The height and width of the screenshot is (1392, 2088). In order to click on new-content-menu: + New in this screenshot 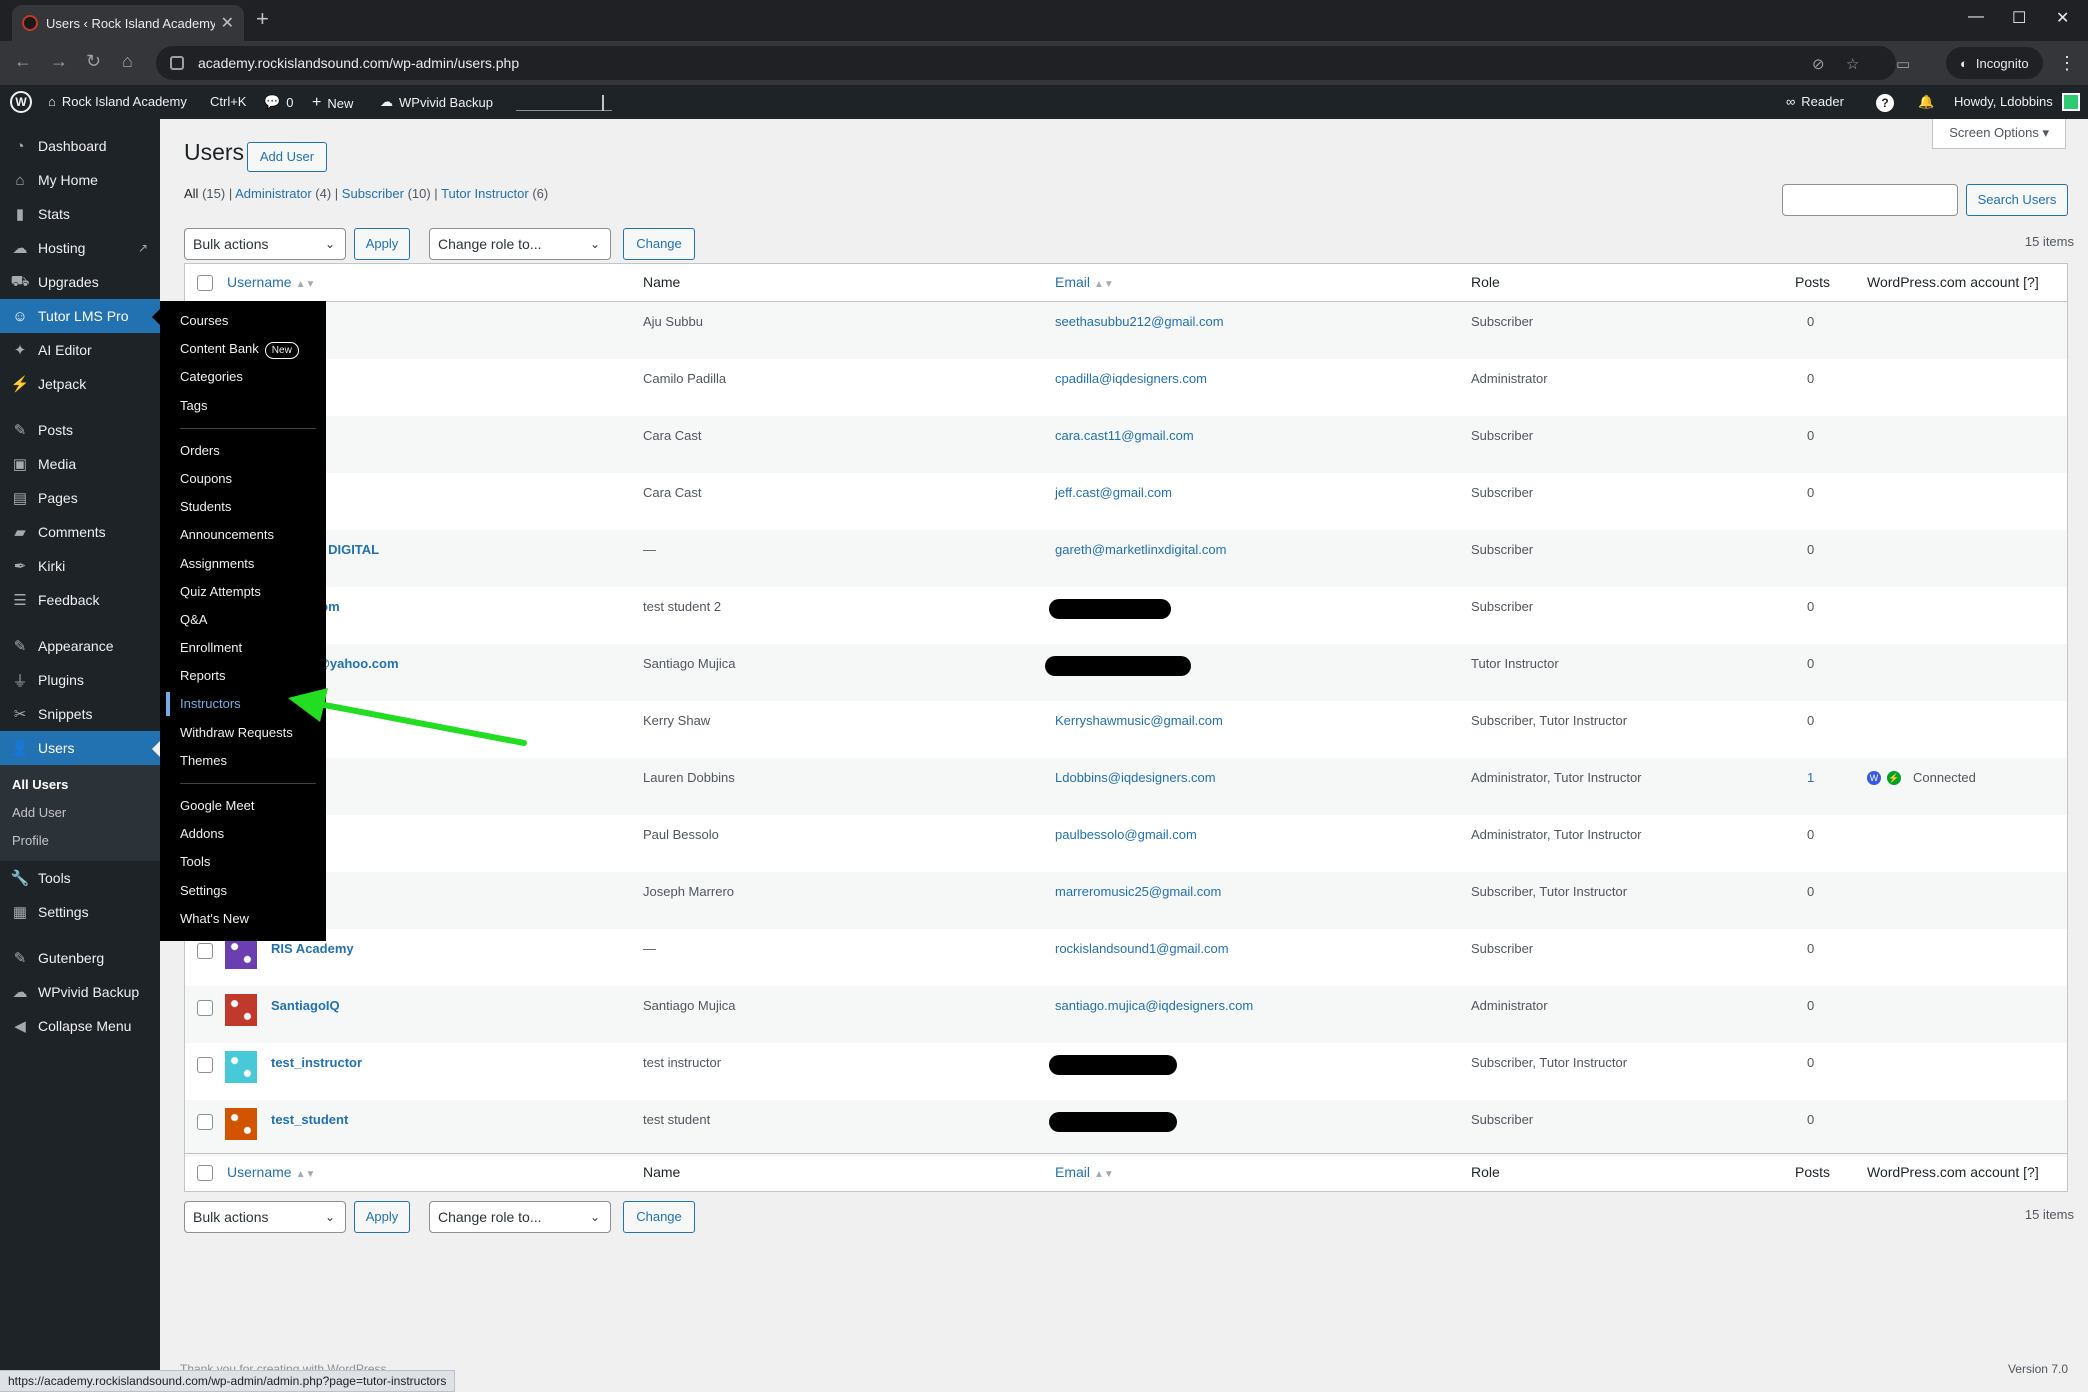, I will do `click(332, 103)`.